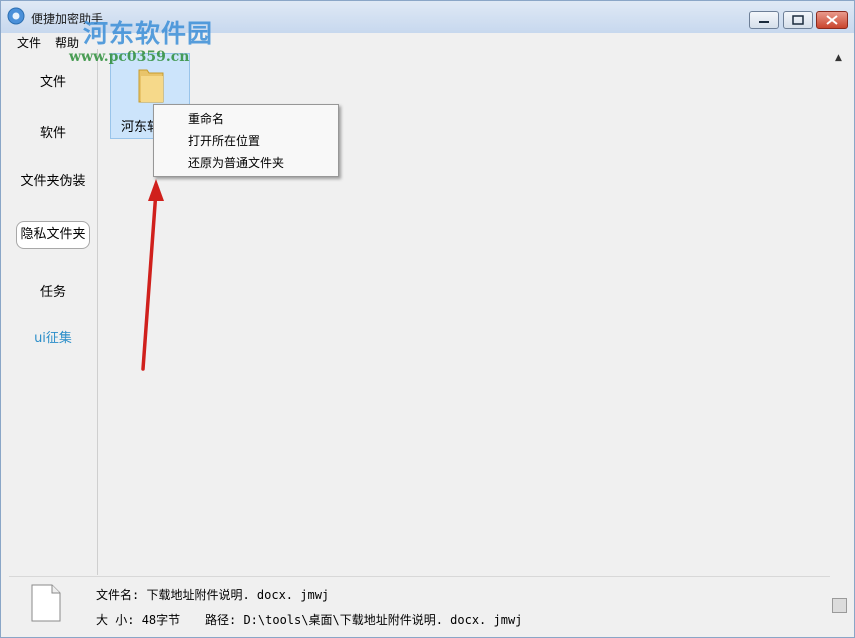  Describe the element at coordinates (53, 235) in the screenshot. I see `sidebar-item-private-folder: 隐私文件夹` at that location.